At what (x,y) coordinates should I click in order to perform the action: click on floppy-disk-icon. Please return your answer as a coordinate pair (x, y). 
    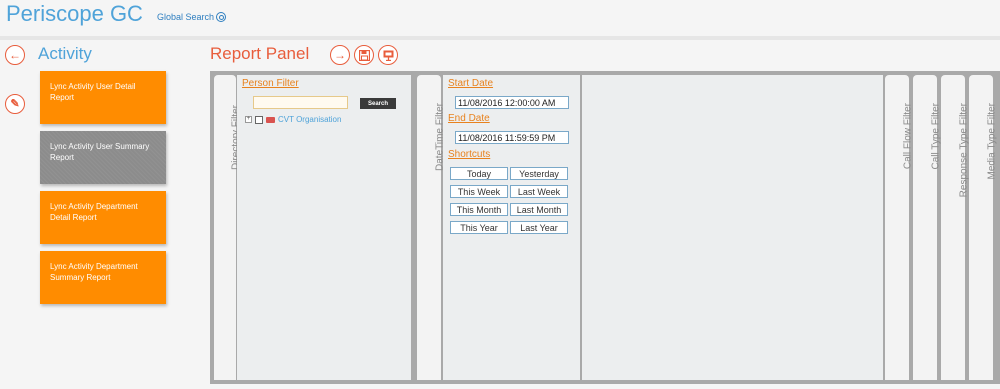
    Looking at the image, I should click on (364, 55).